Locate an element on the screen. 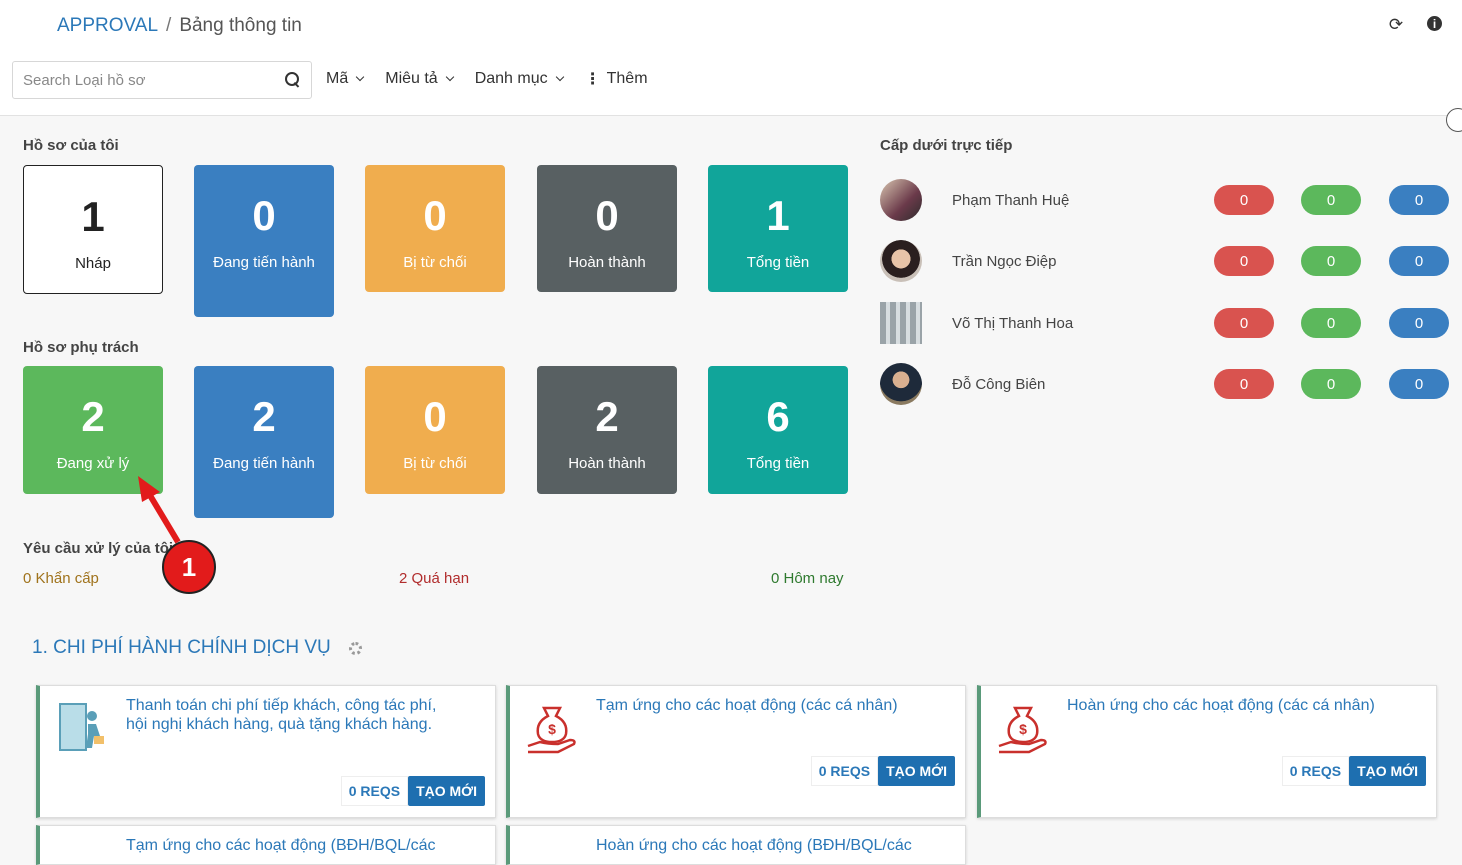 Image resolution: width=1462 pixels, height=865 pixels. expand-icon is located at coordinates (1454, 120).